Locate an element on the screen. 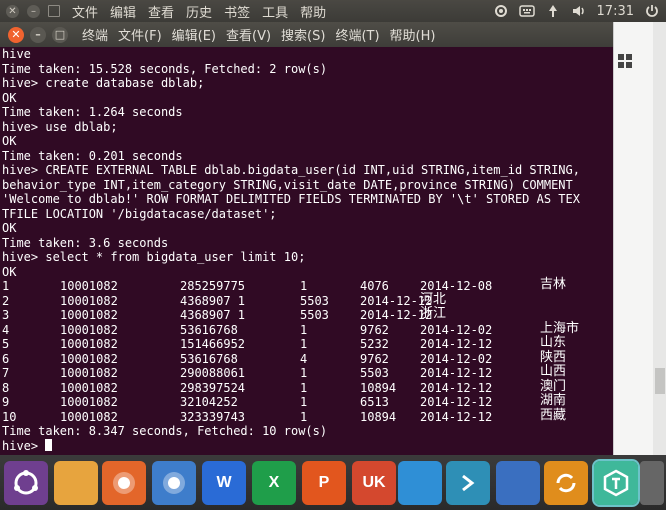  input-method-icon is located at coordinates (526, 11).